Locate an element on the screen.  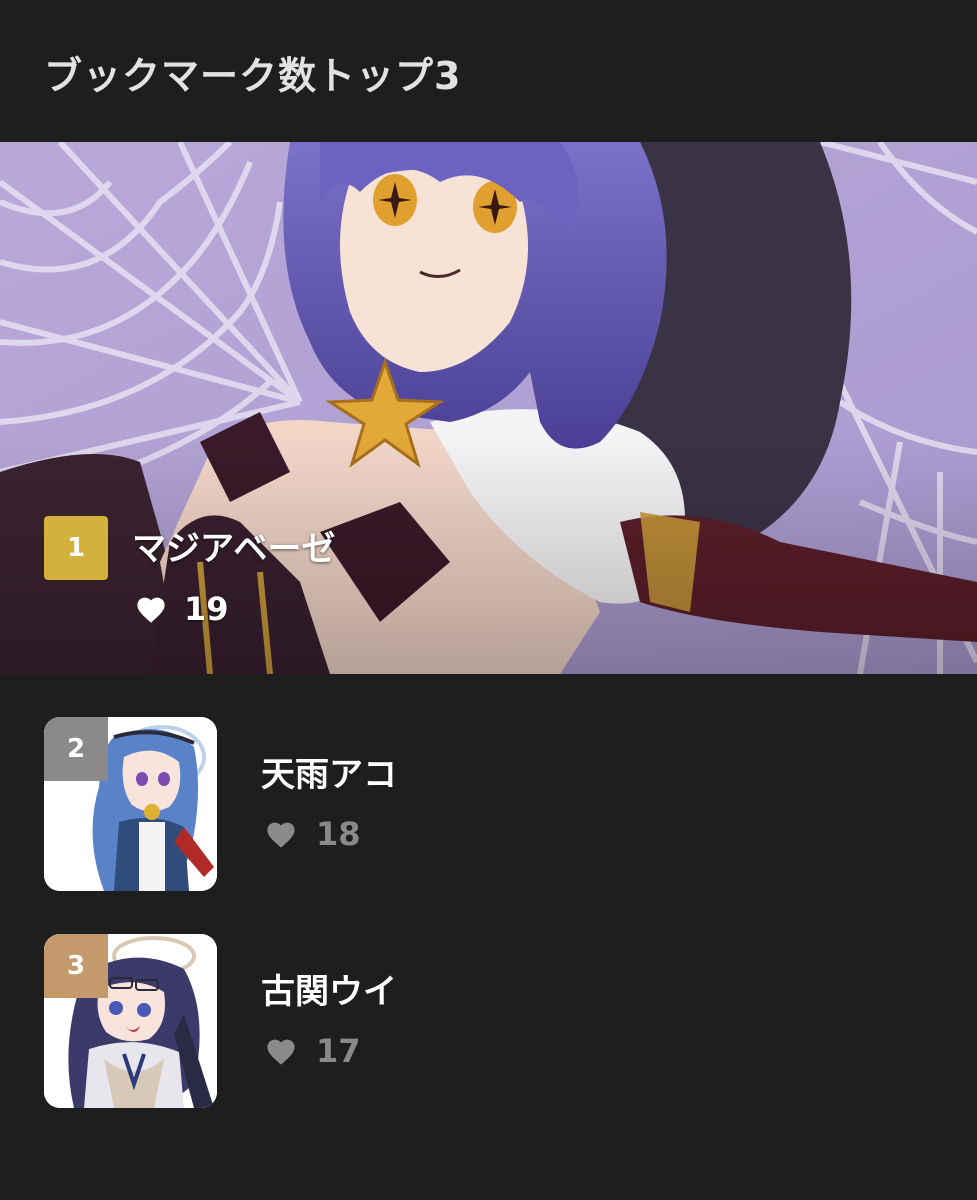
rank-number: 1 is located at coordinates (76, 548).